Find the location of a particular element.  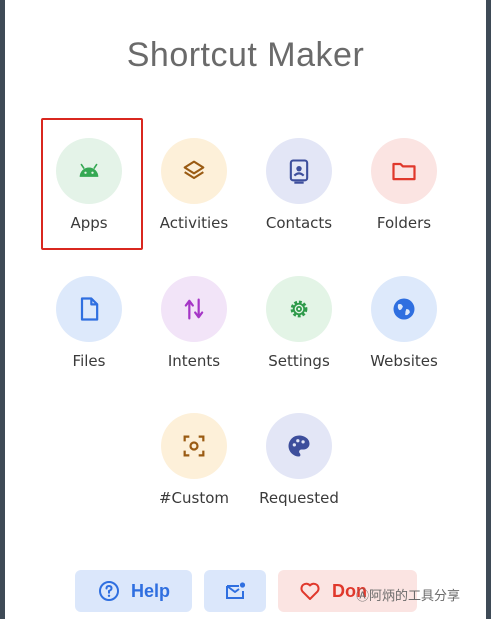

tile-custom-circle is located at coordinates (194, 446).